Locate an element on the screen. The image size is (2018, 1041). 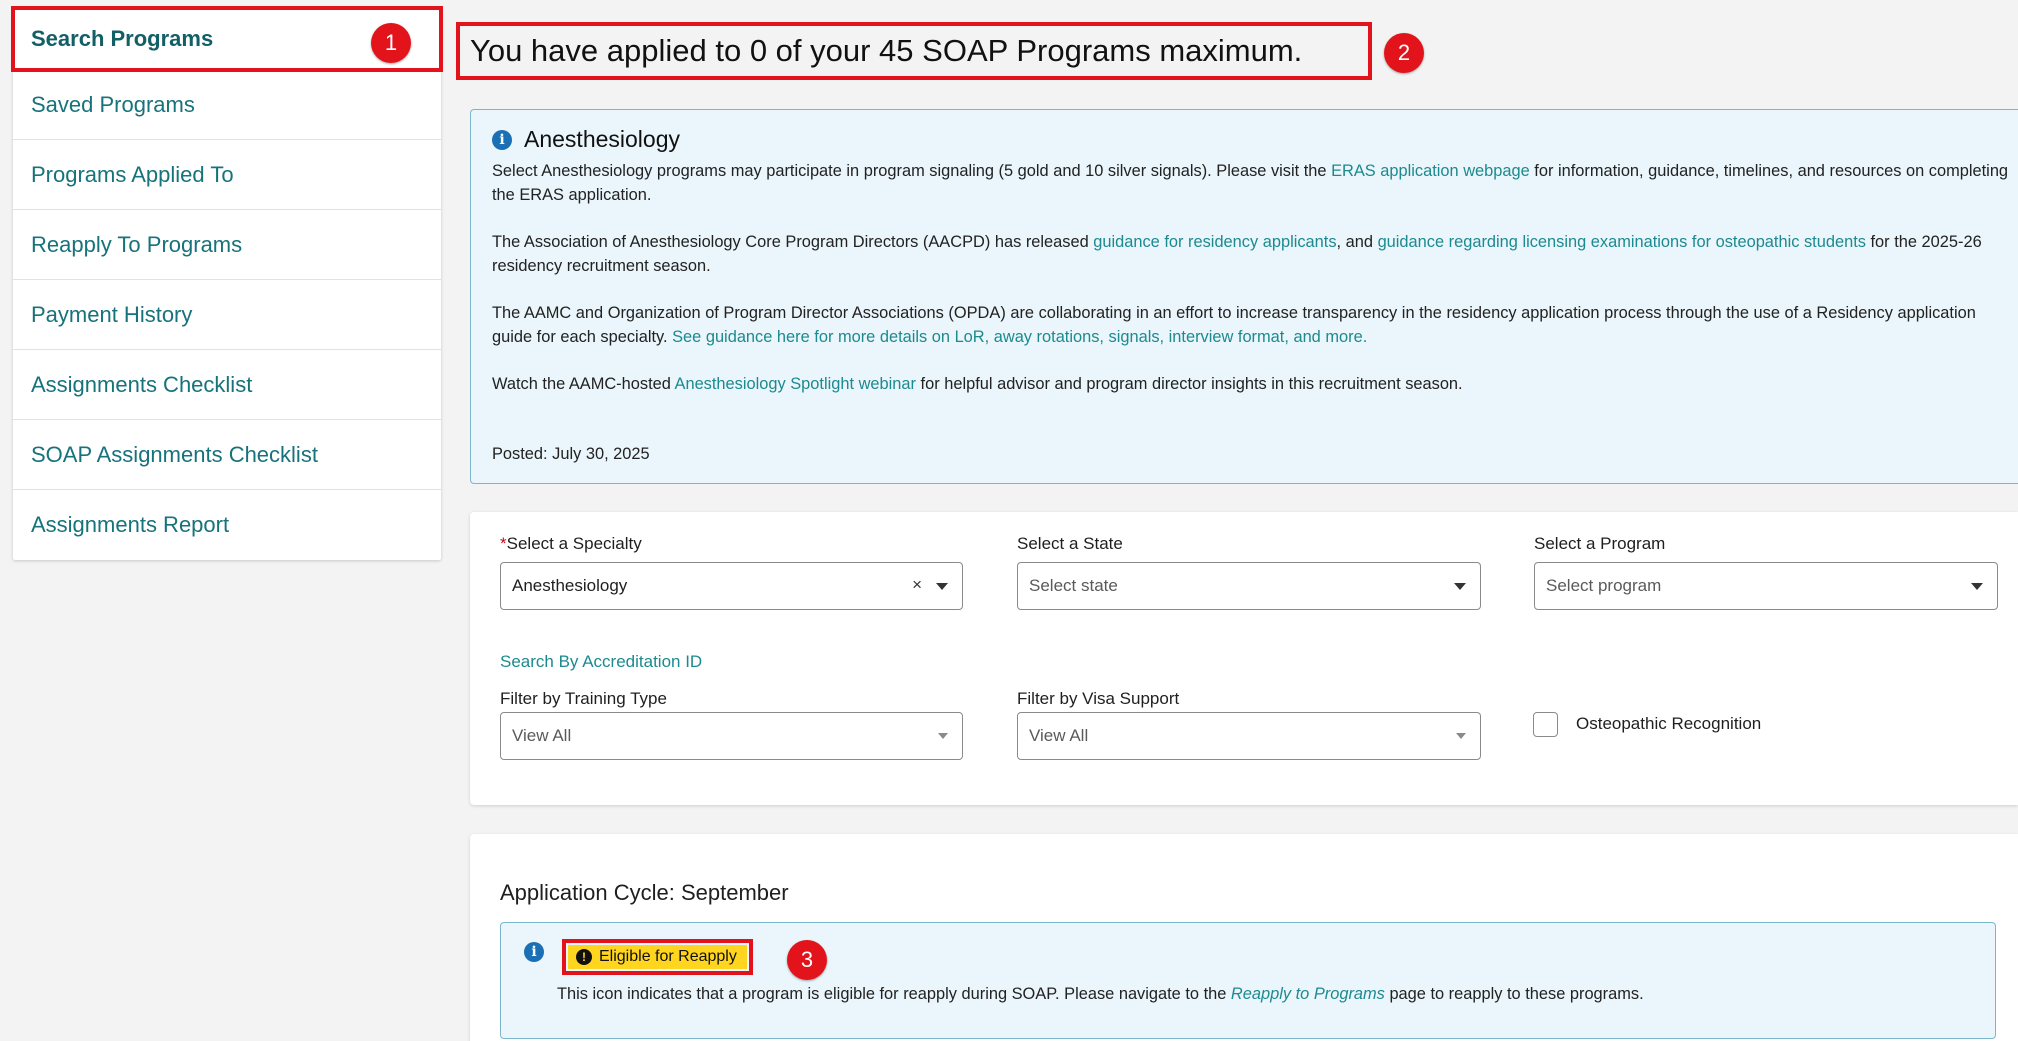
sidebar-item-programs-applied-to: Programs Applied To is located at coordinates (227, 175).